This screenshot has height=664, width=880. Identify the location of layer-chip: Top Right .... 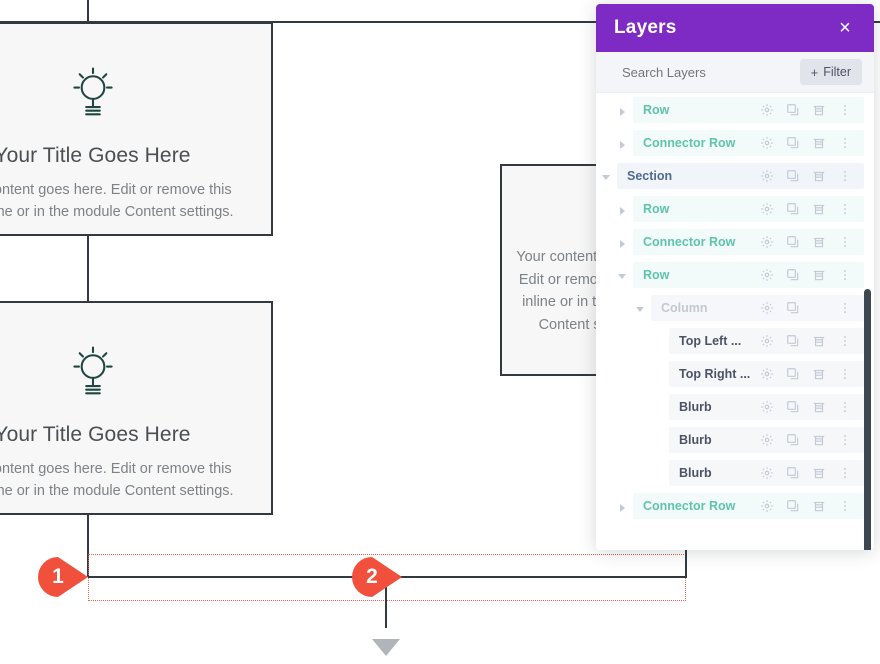
(766, 374).